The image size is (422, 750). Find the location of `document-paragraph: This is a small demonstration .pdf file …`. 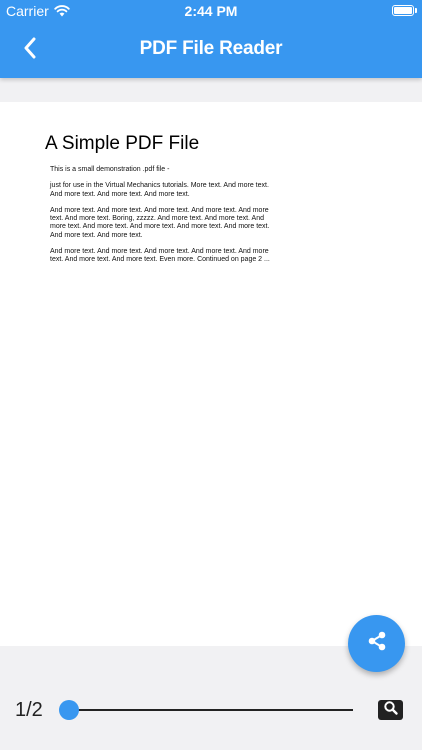

document-paragraph: This is a small demonstration .pdf file … is located at coordinates (110, 169).